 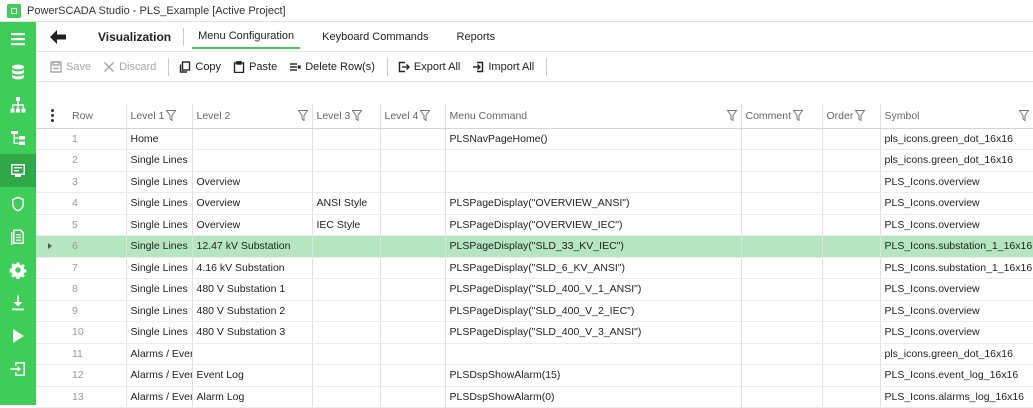 I want to click on menu-command-cell: PLSPageDisplay("SLD_400_V_2_IEC"), so click(x=593, y=311).